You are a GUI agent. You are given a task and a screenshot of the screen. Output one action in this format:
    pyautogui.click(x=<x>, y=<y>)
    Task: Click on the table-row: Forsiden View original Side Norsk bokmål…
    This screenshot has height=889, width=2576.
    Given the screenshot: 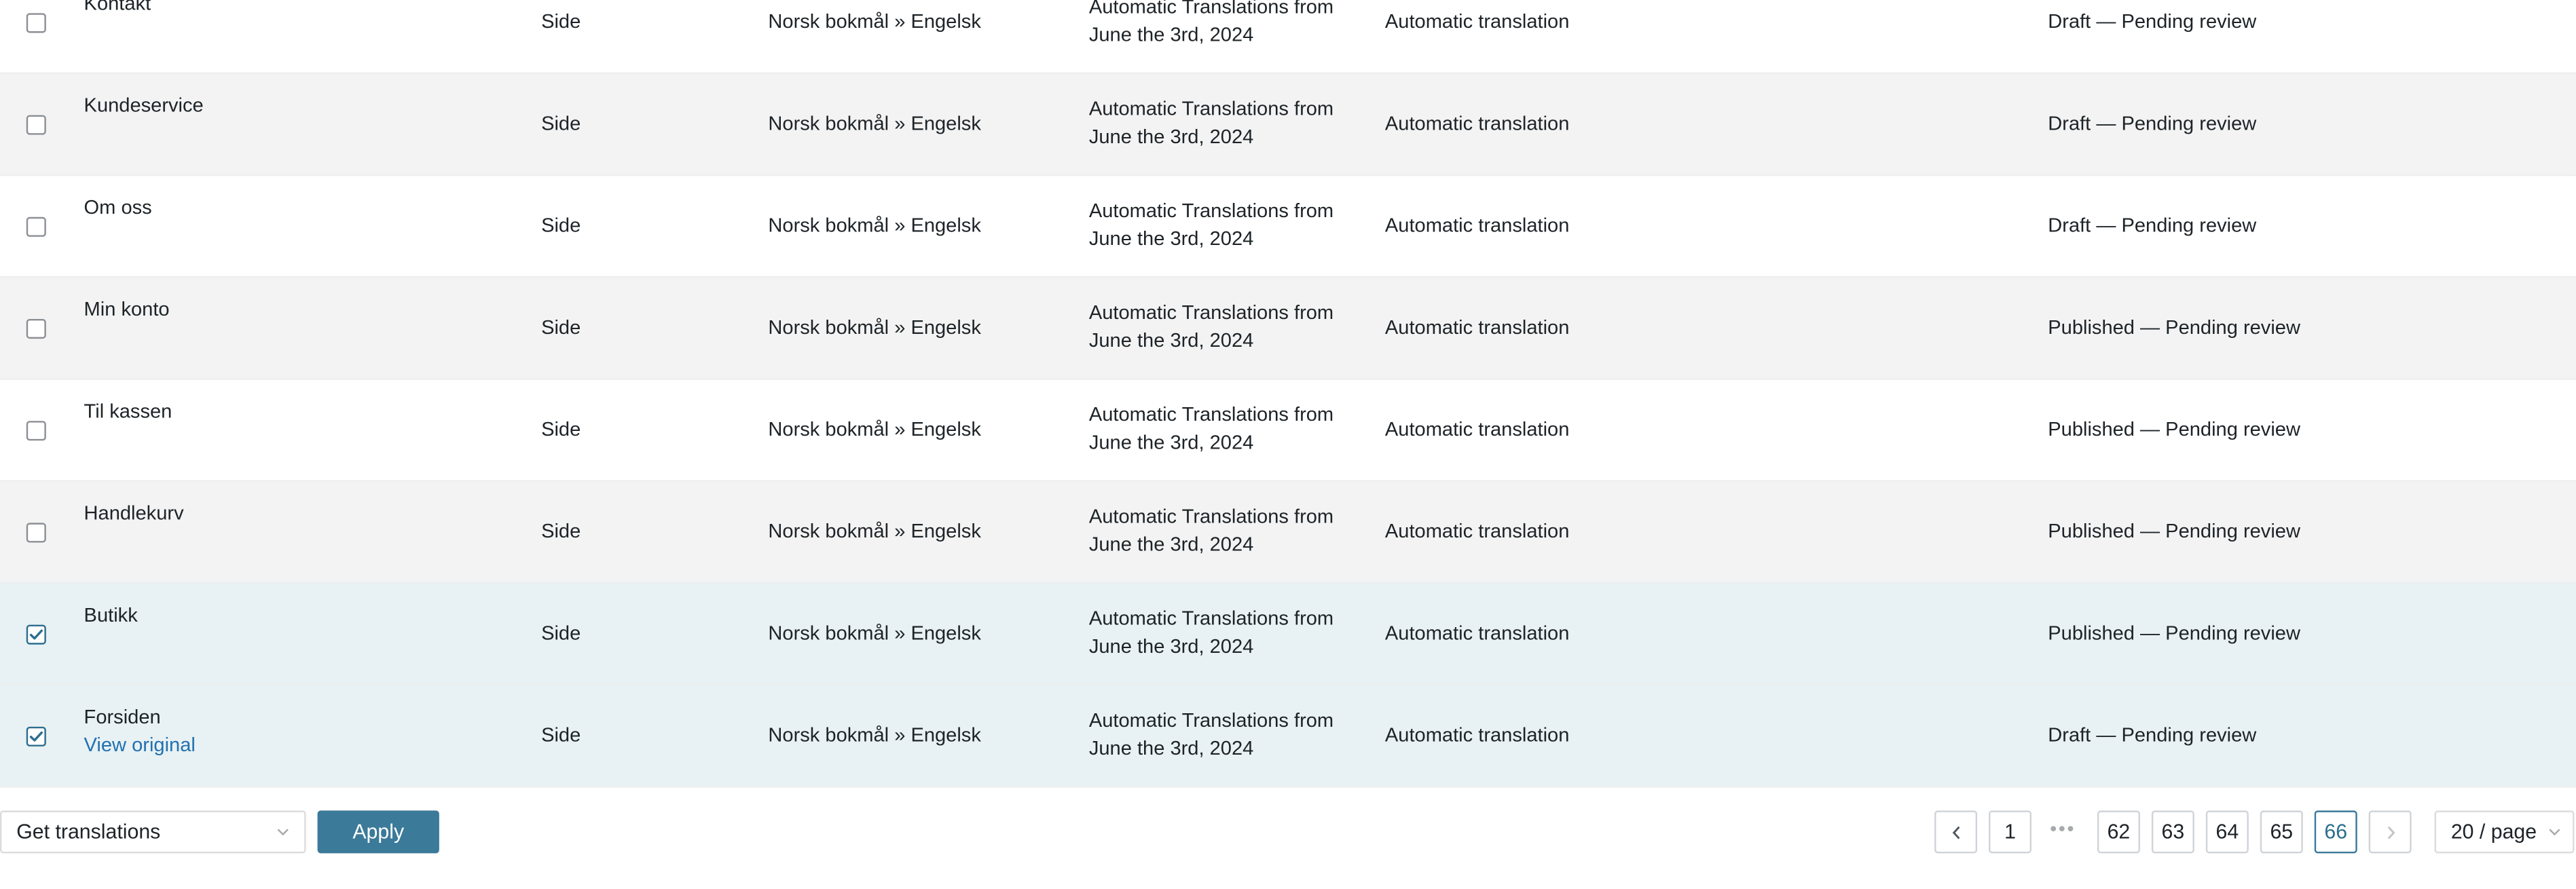 What is the action you would take?
    pyautogui.click(x=1288, y=736)
    